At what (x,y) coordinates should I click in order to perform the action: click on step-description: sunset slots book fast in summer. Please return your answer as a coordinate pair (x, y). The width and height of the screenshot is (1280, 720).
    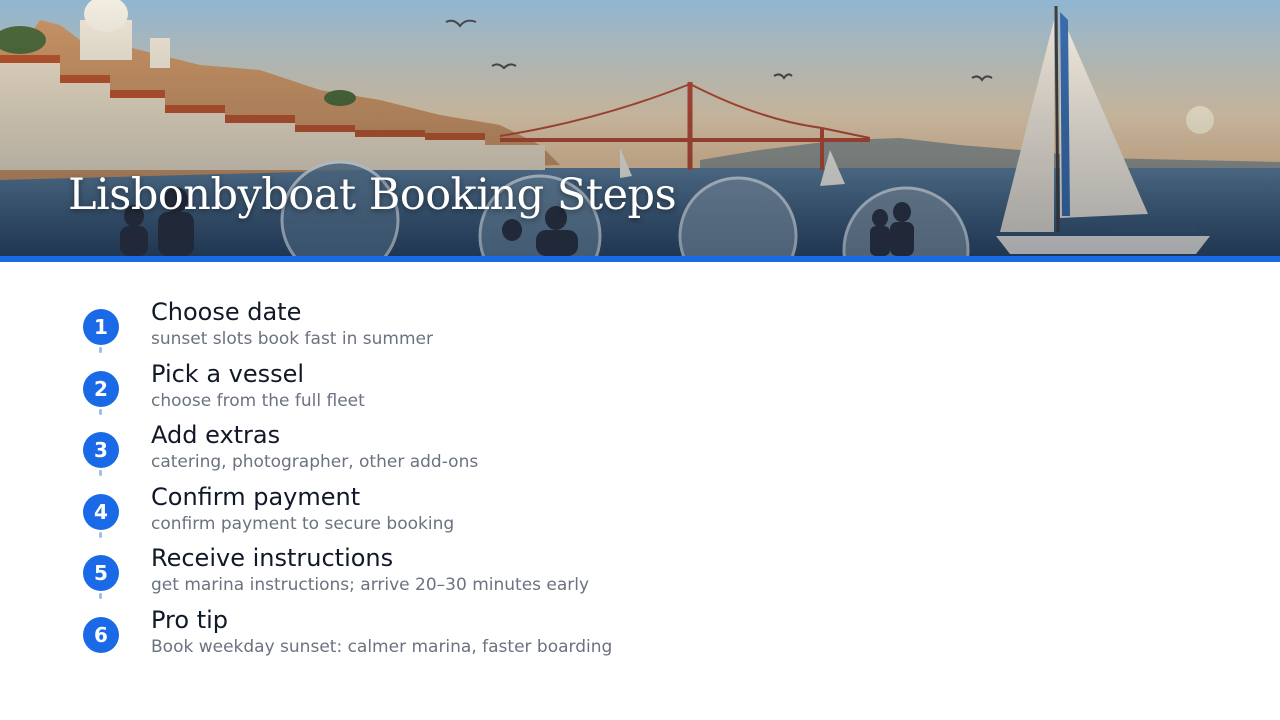
    Looking at the image, I should click on (292, 339).